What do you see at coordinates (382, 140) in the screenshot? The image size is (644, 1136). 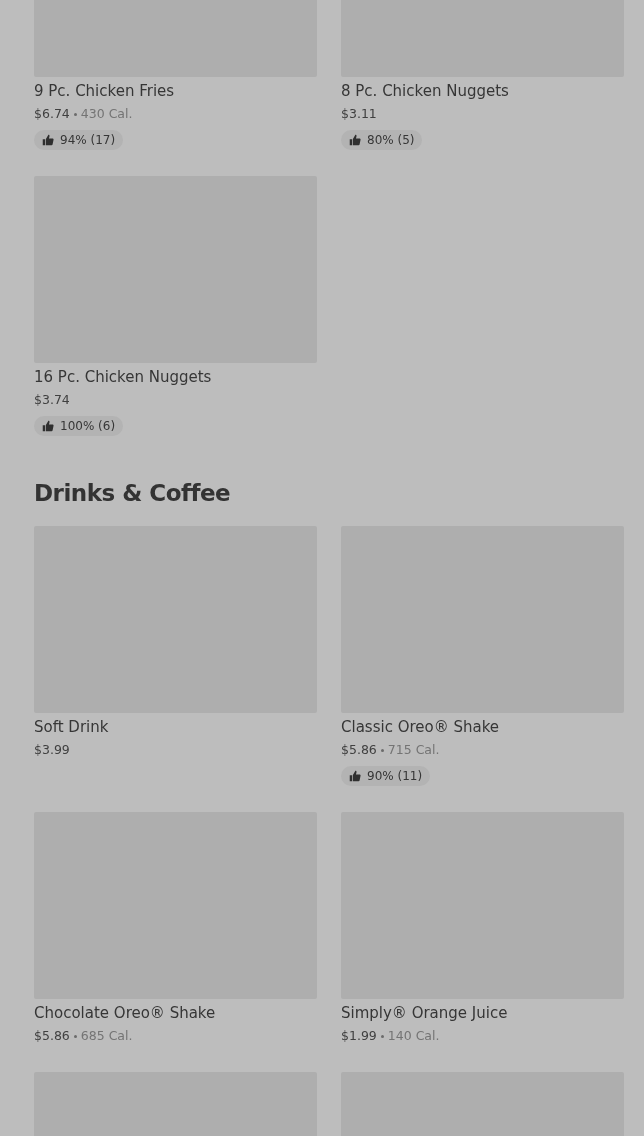 I see `rating-badge: 80% (5)` at bounding box center [382, 140].